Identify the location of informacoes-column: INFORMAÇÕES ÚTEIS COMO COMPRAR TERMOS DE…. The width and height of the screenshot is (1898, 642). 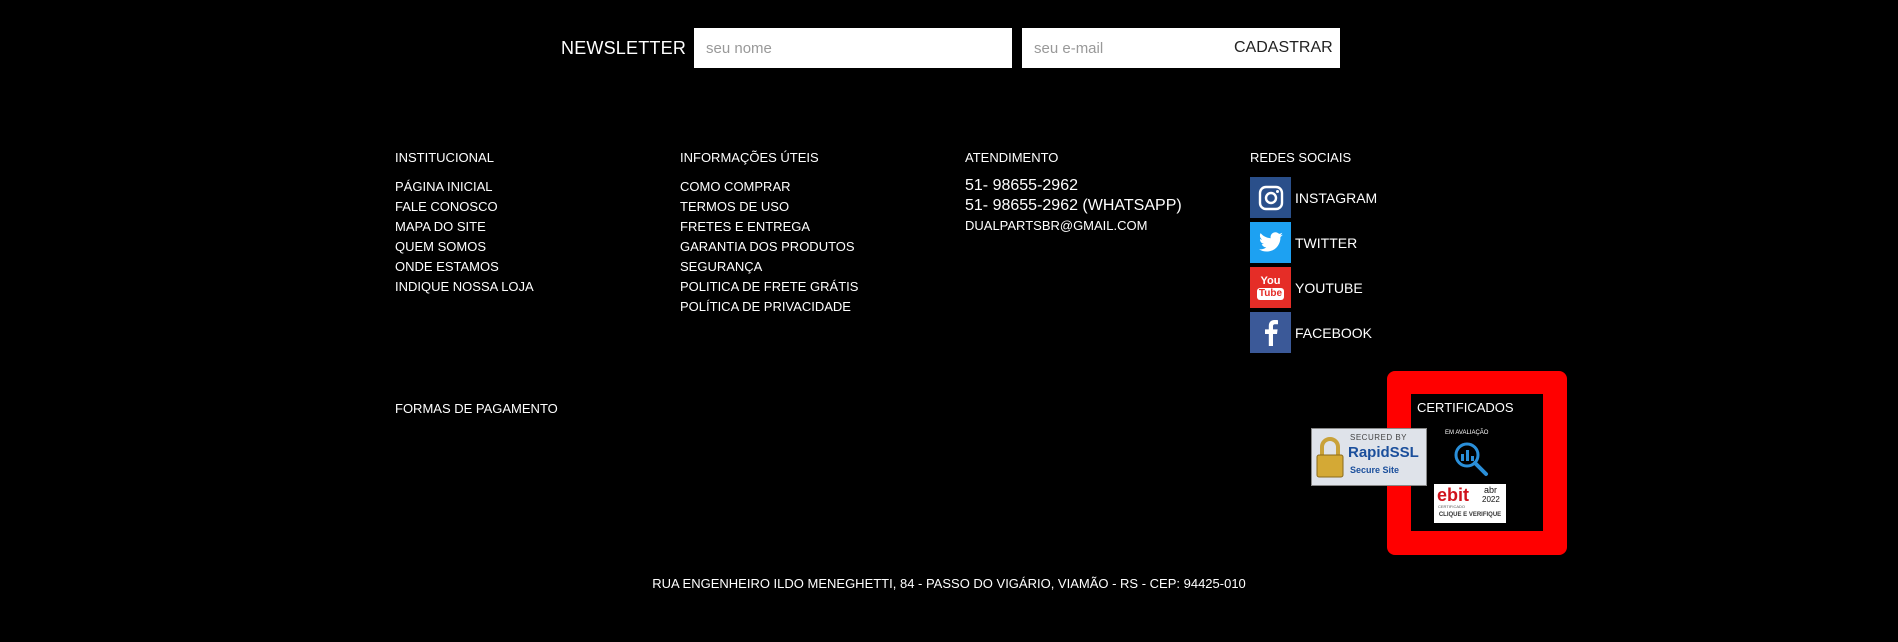
(769, 233).